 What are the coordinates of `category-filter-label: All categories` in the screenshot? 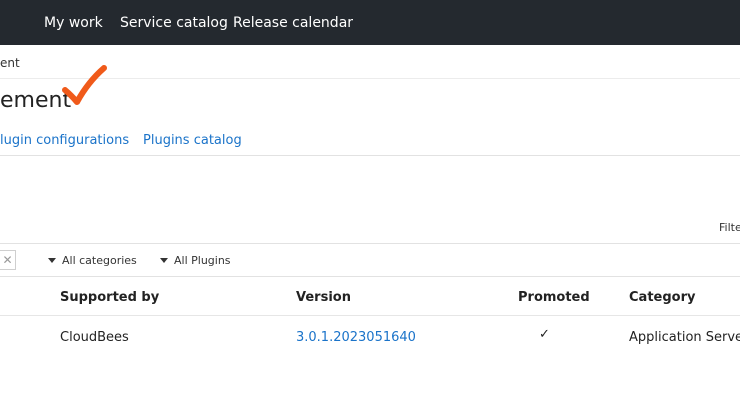 It's located at (99, 260).